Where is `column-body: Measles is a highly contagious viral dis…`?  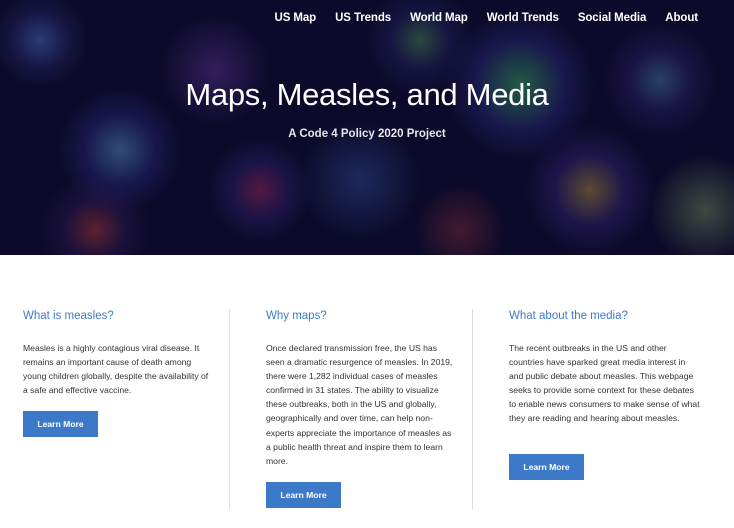 column-body: Measles is a highly contagious viral dis… is located at coordinates (116, 369).